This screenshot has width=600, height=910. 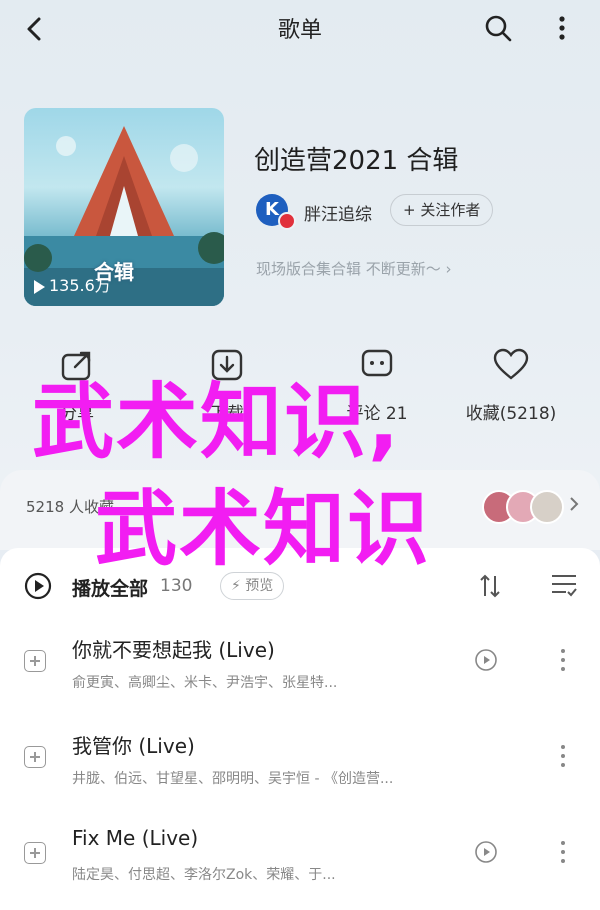 I want to click on verified-badge-icon, so click(x=287, y=221).